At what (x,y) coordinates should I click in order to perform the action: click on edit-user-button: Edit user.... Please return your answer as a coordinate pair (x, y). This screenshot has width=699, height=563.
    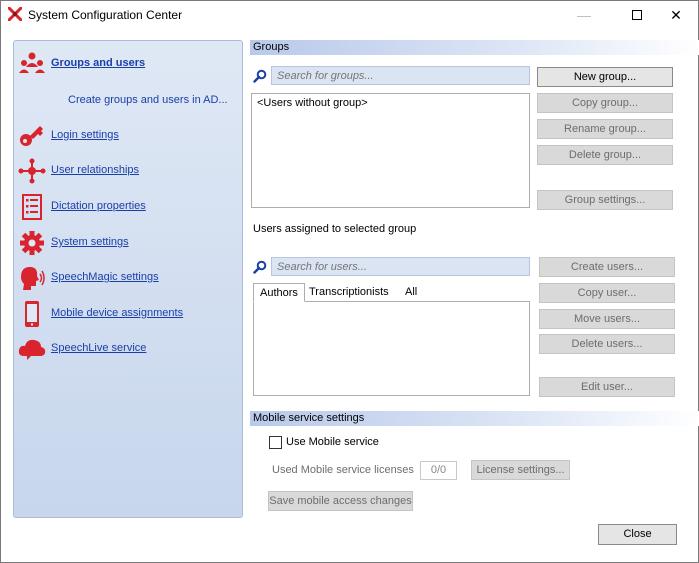
    Looking at the image, I should click on (607, 387).